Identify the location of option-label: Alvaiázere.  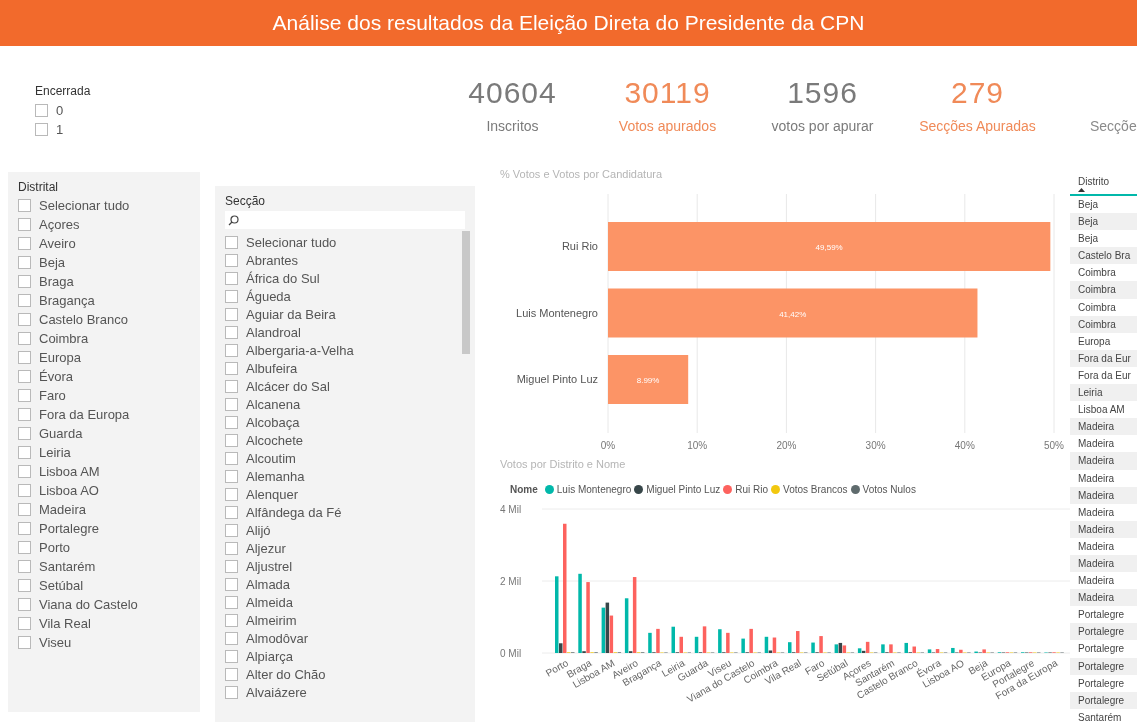
(276, 692).